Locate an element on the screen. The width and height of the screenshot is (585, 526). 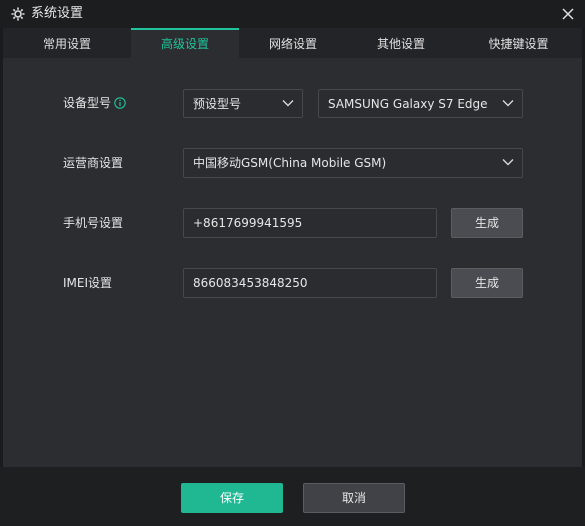
carrier-value: 中国移动GSM(China Mobile GSM) is located at coordinates (290, 163).